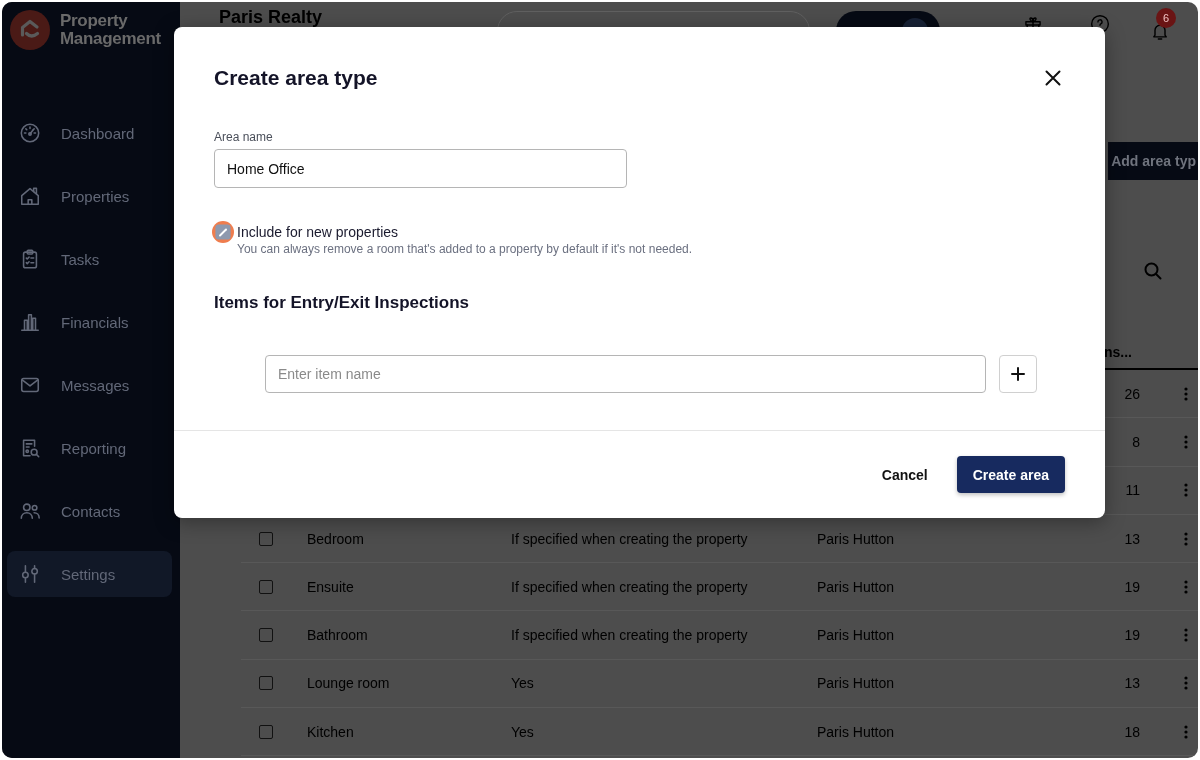 Image resolution: width=1200 pixels, height=760 pixels. Describe the element at coordinates (625, 374) in the screenshot. I see `item-name-input: Enter item name` at that location.